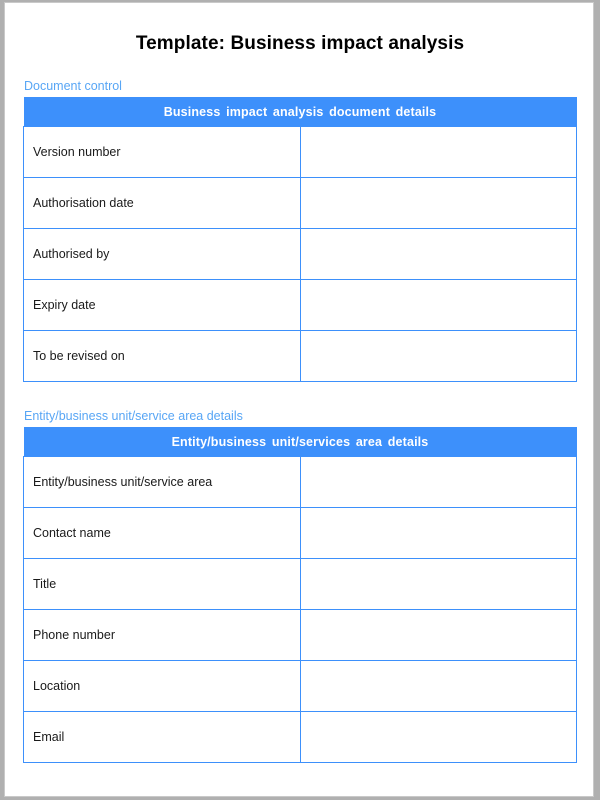 The height and width of the screenshot is (800, 600). I want to click on row-value-version-number, so click(438, 152).